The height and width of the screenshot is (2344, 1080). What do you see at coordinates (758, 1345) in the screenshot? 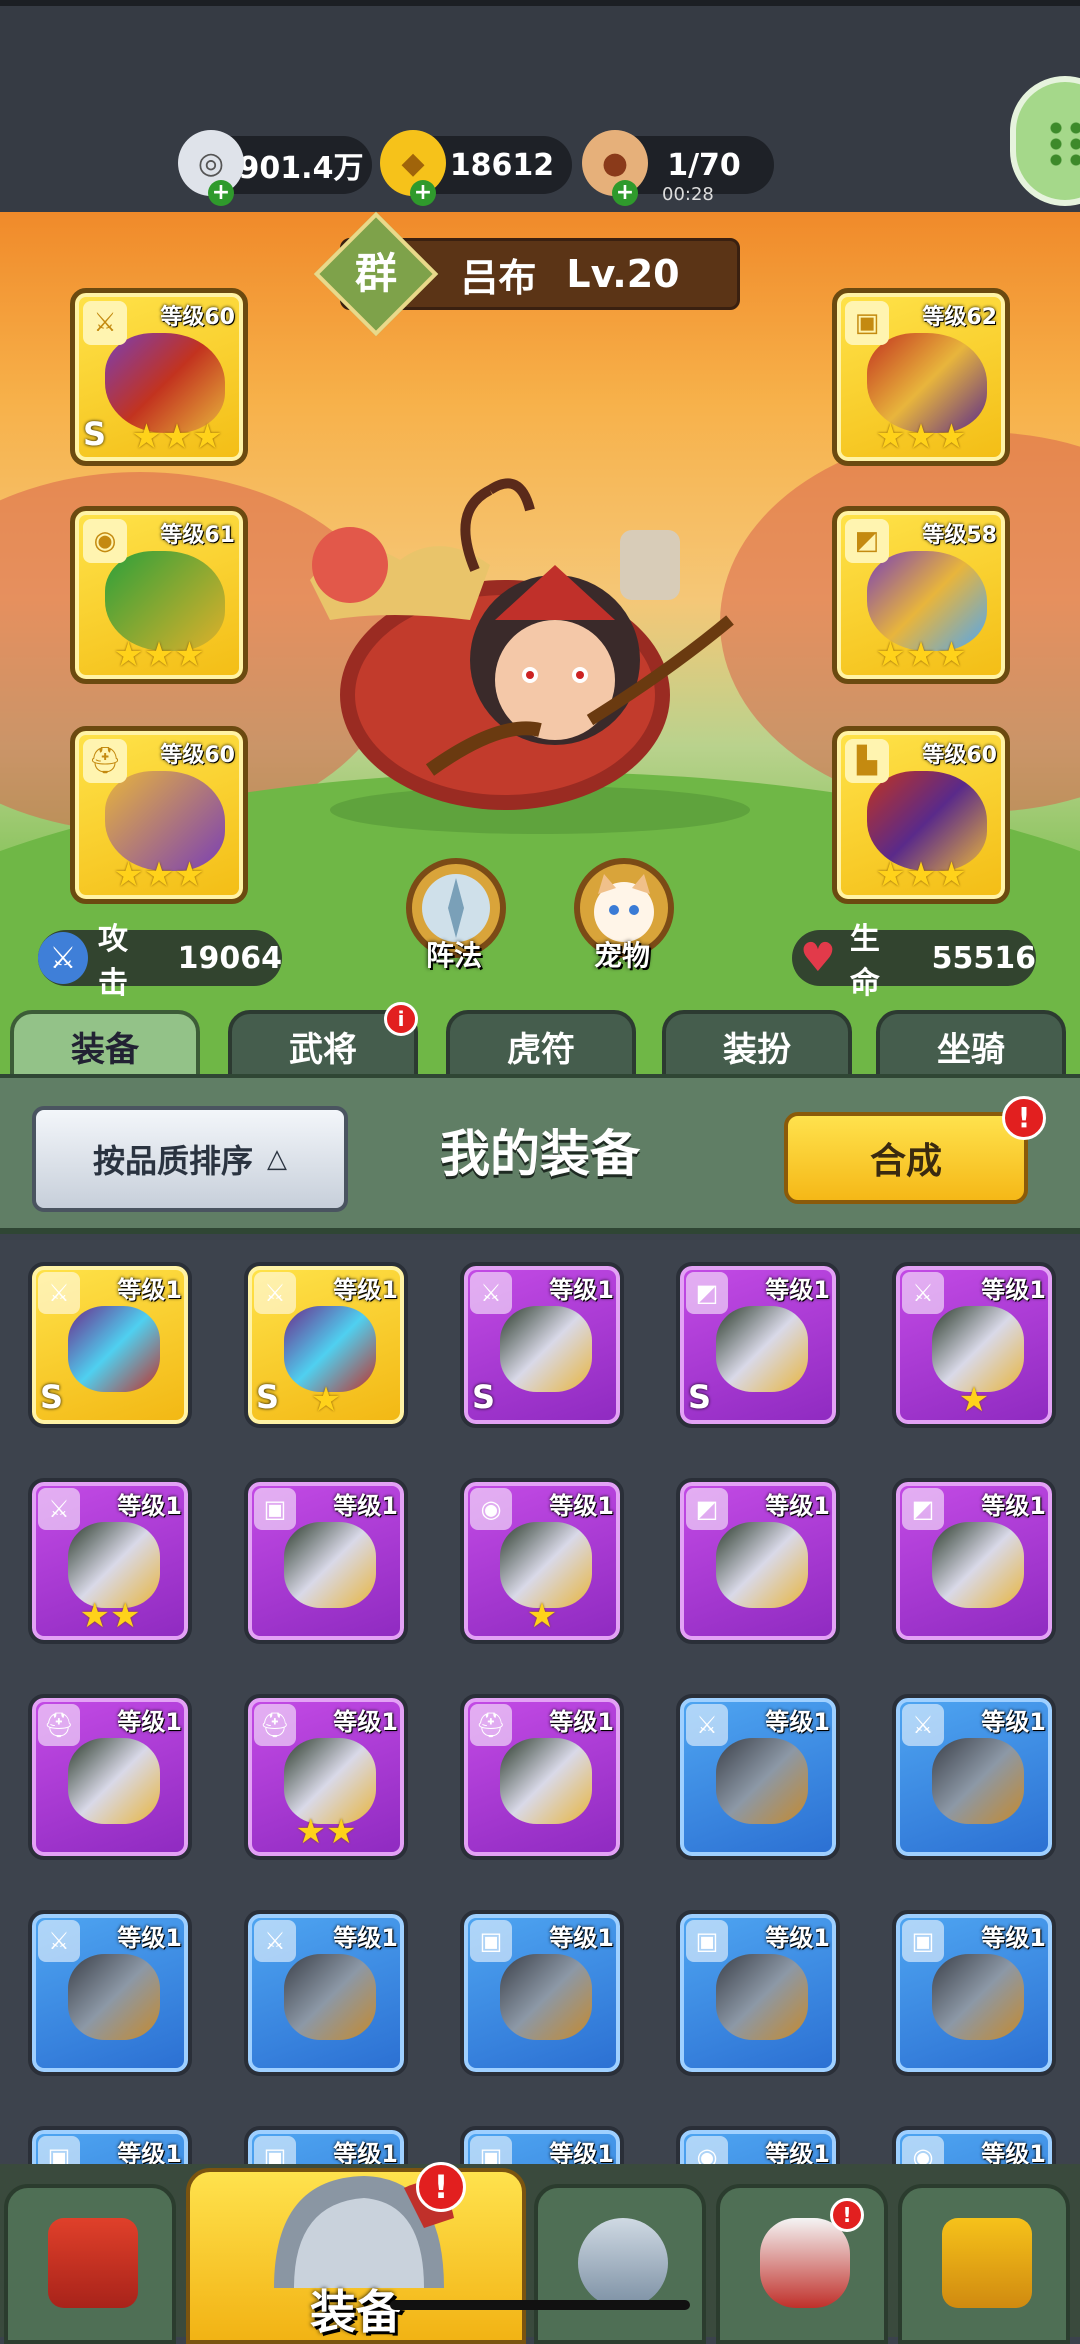
I see `inventory-item: ◩ 等级1 S` at bounding box center [758, 1345].